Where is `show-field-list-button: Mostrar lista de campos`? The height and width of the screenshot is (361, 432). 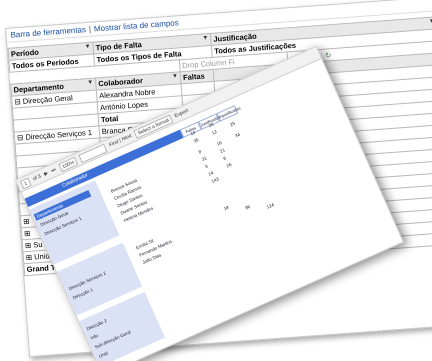 show-field-list-button: Mostrar lista de campos is located at coordinates (136, 25).